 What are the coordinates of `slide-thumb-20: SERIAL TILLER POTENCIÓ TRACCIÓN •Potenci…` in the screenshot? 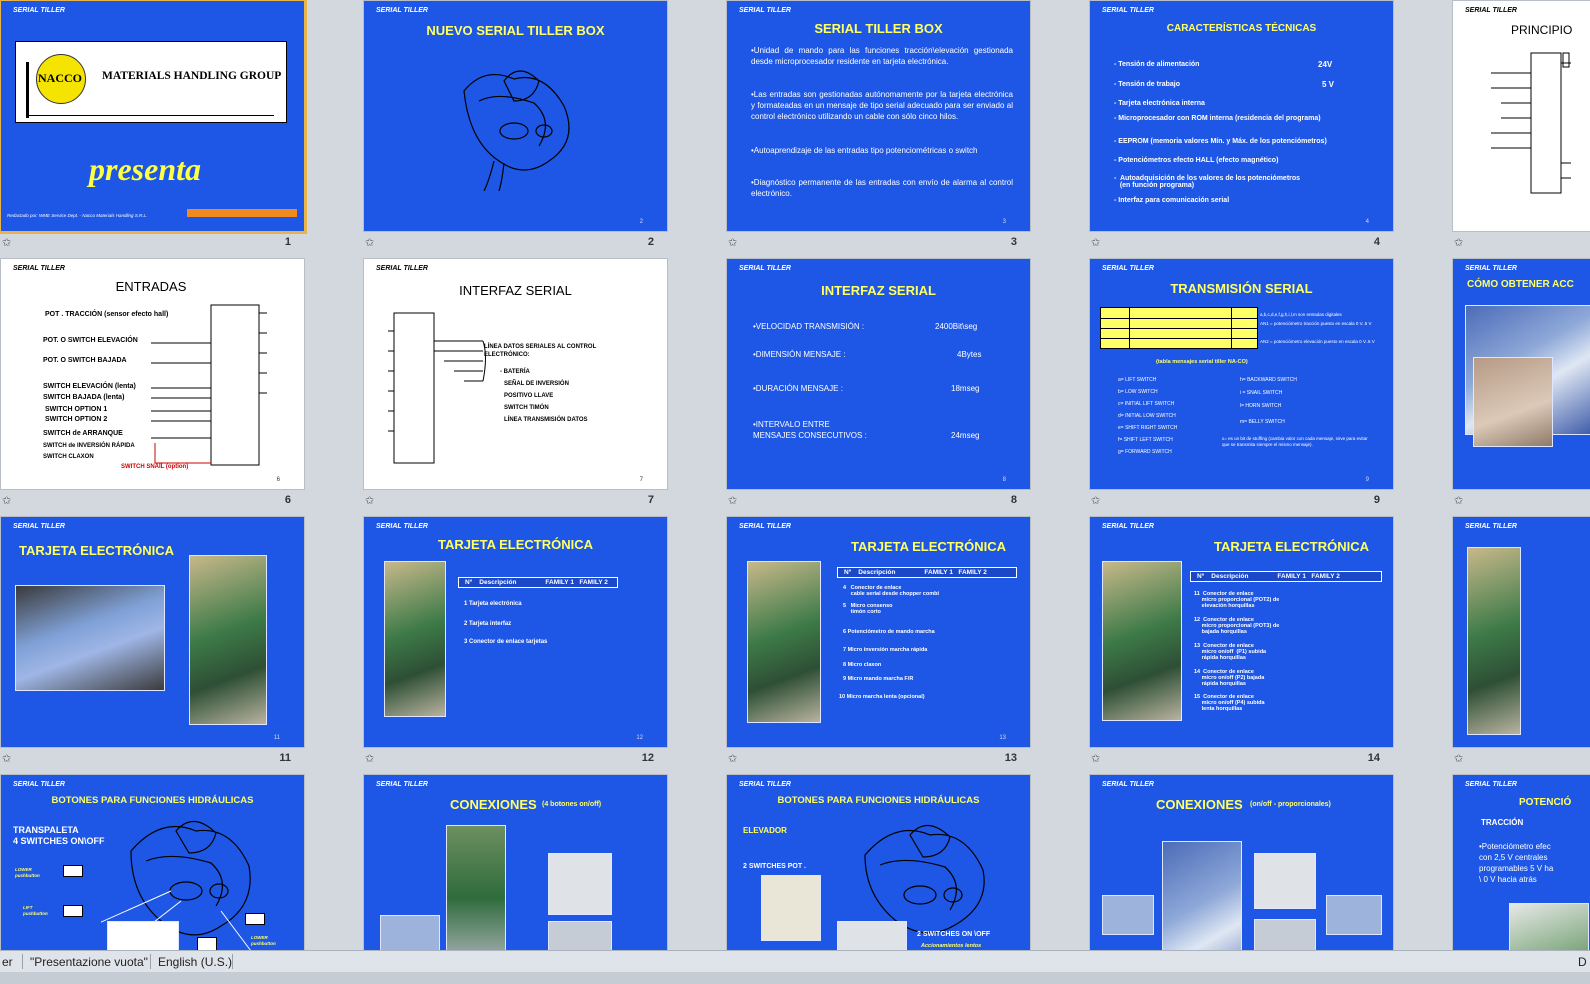 It's located at (1521, 868).